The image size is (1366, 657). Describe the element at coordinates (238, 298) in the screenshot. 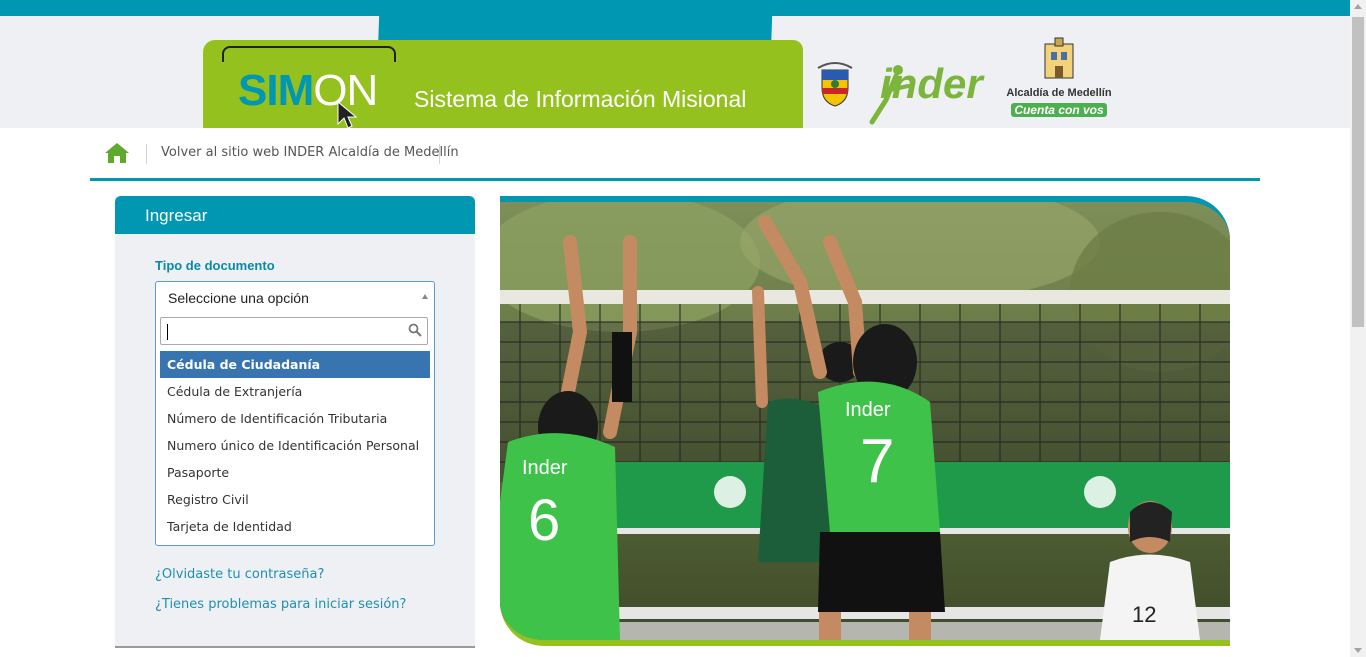

I see `doc-type-select-value: Seleccione una opción` at that location.